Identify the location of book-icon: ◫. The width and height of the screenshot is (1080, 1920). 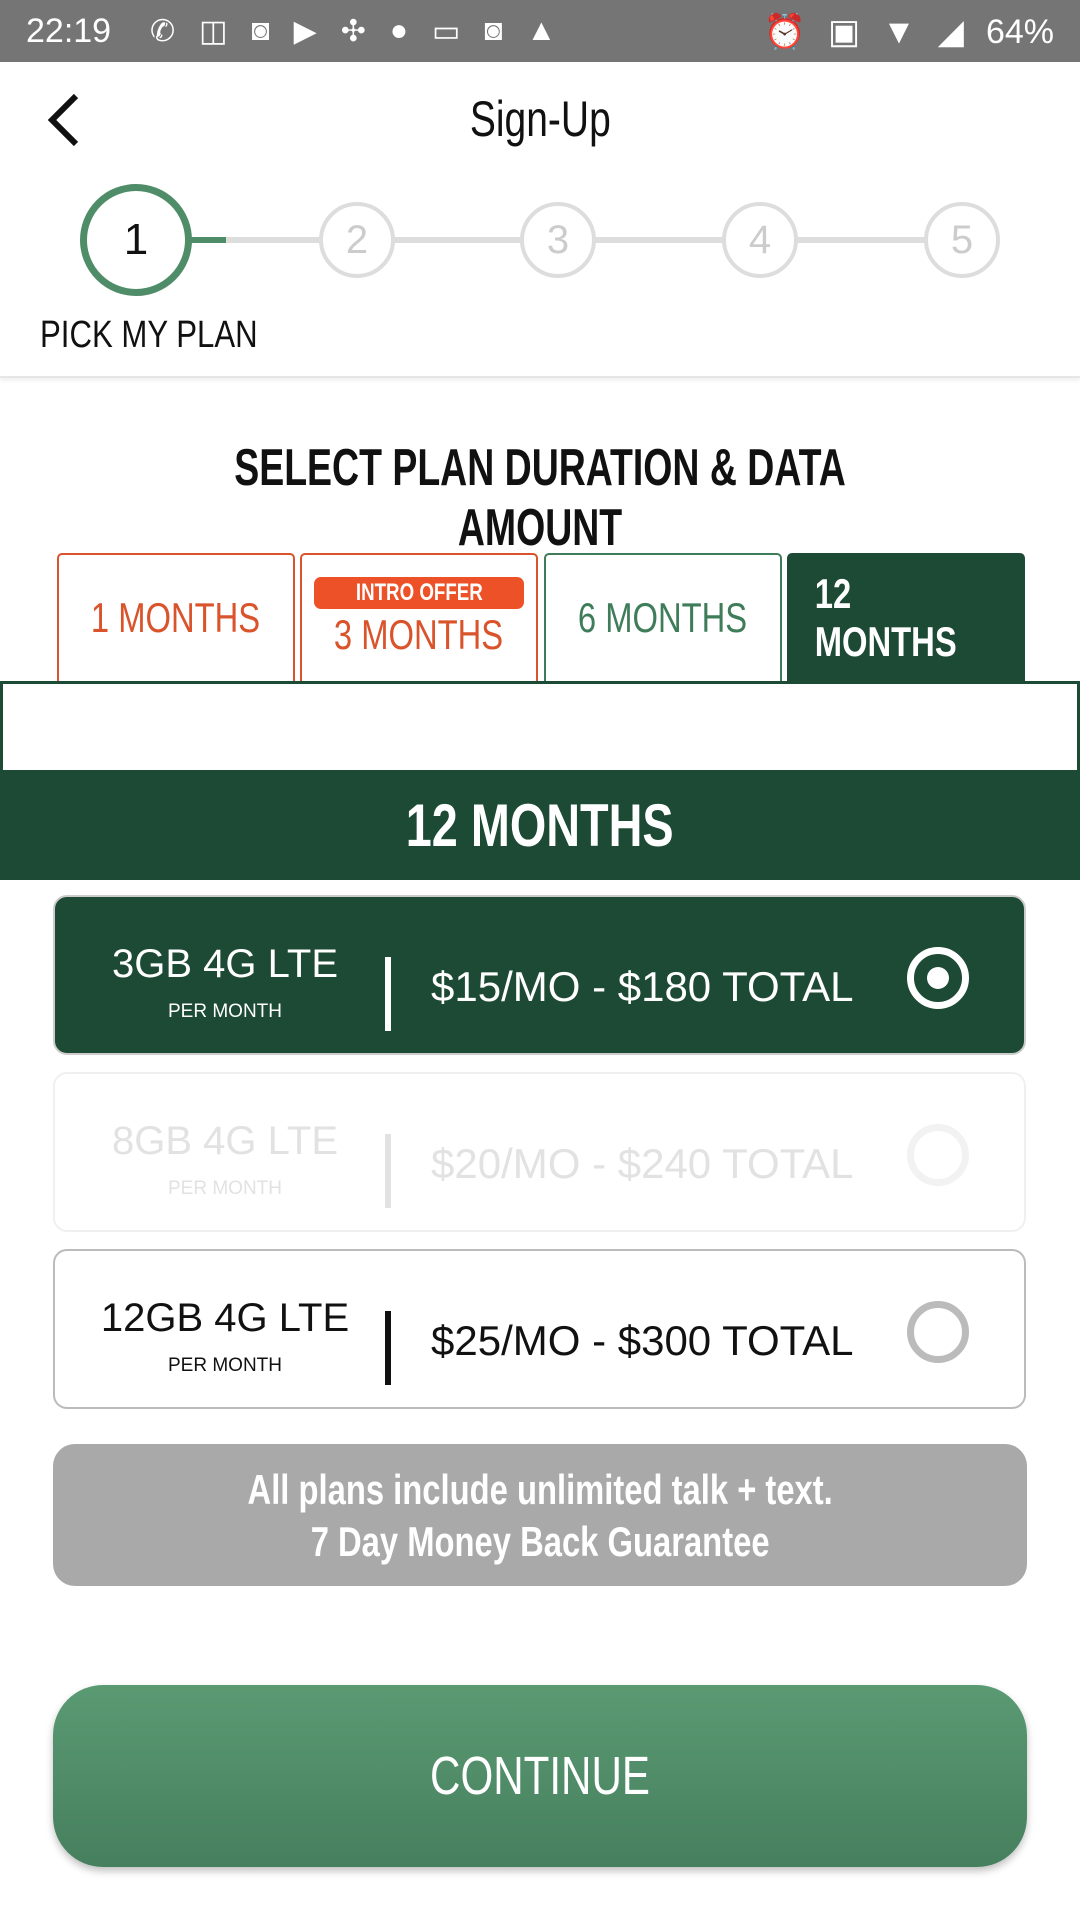
(213, 31).